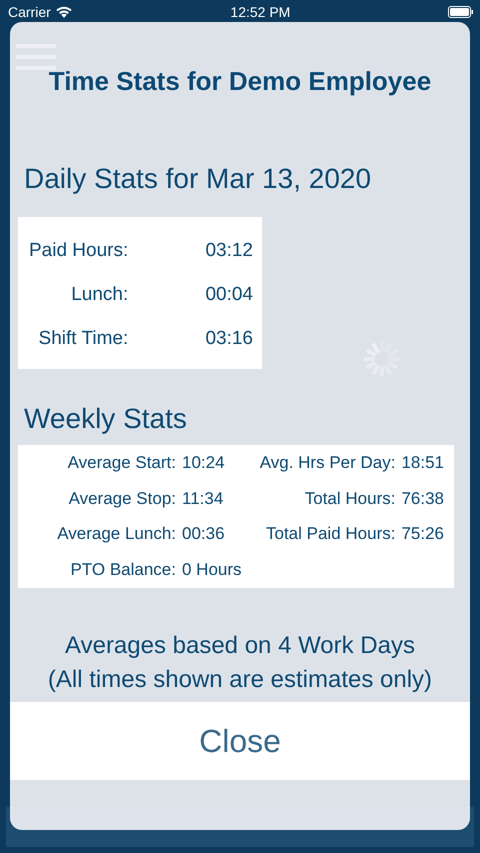 Image resolution: width=480 pixels, height=853 pixels. I want to click on carrier-label: Carrier, so click(29, 12).